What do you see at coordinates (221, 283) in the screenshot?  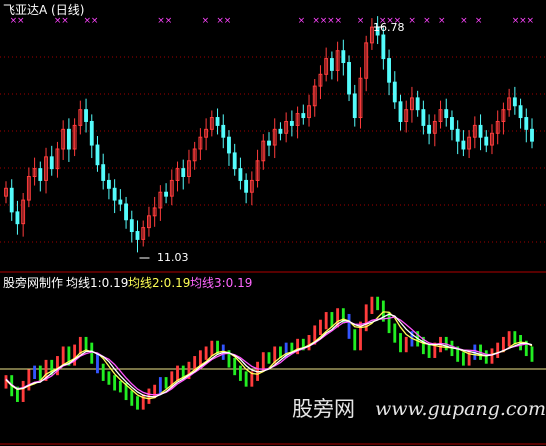 I see `ma3-legend: 均线3:0.19` at bounding box center [221, 283].